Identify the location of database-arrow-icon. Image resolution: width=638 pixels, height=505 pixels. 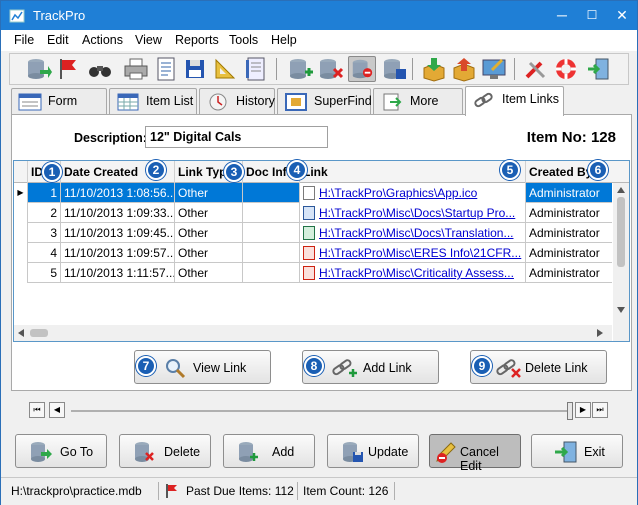
(38, 69).